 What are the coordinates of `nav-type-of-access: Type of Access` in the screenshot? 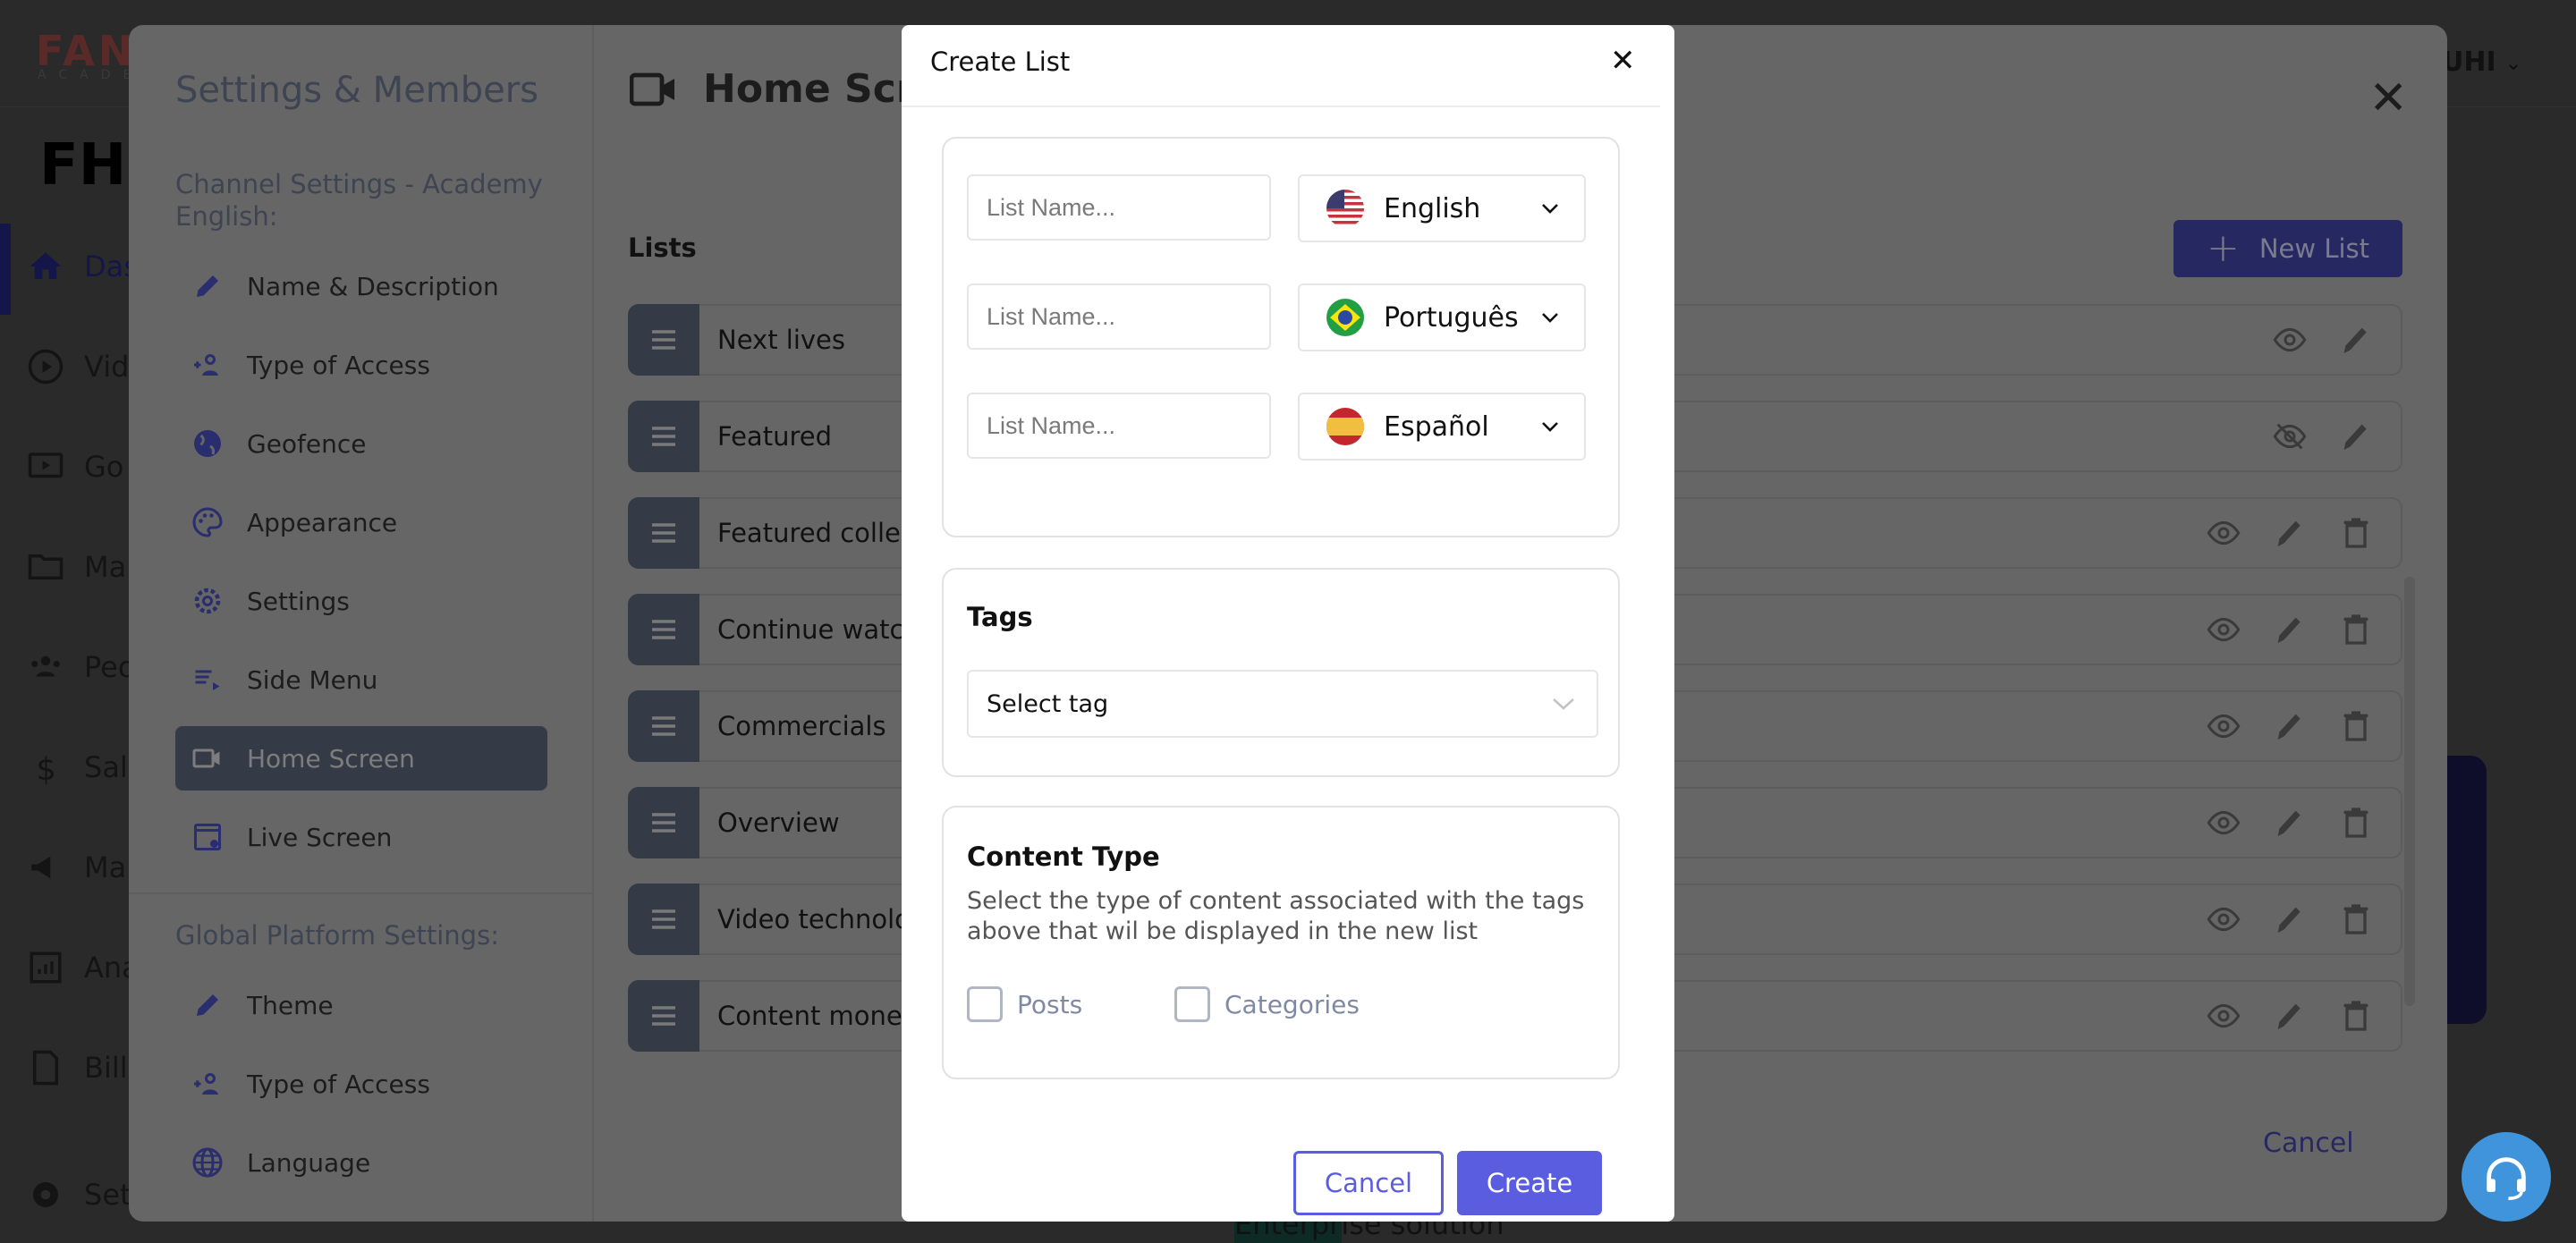 It's located at (361, 365).